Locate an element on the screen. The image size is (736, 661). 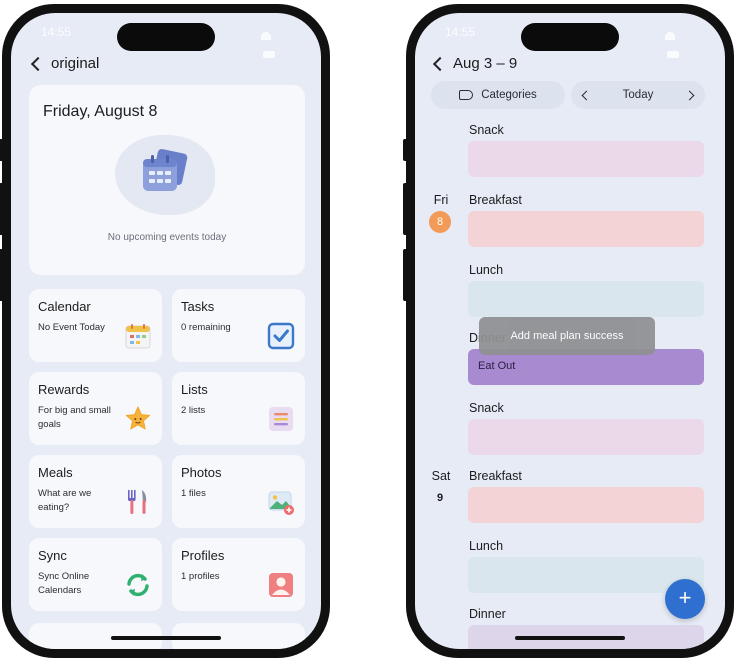
categories-button: Categories is located at coordinates (498, 95).